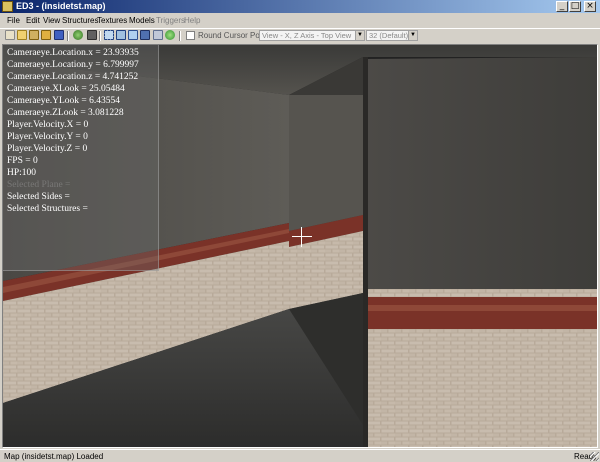 The width and height of the screenshot is (600, 462). I want to click on camera-location-x: Cameraeye.Location.x = 23.93935, so click(73, 53).